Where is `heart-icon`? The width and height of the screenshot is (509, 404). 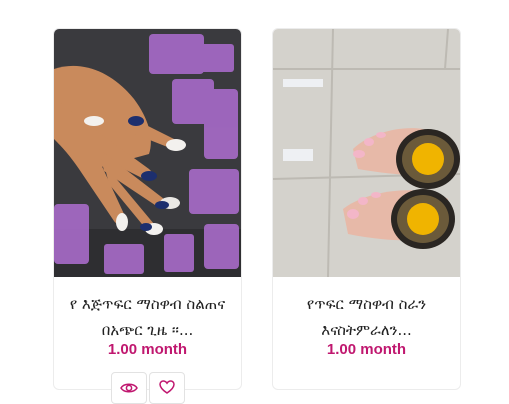
heart-icon is located at coordinates (167, 388).